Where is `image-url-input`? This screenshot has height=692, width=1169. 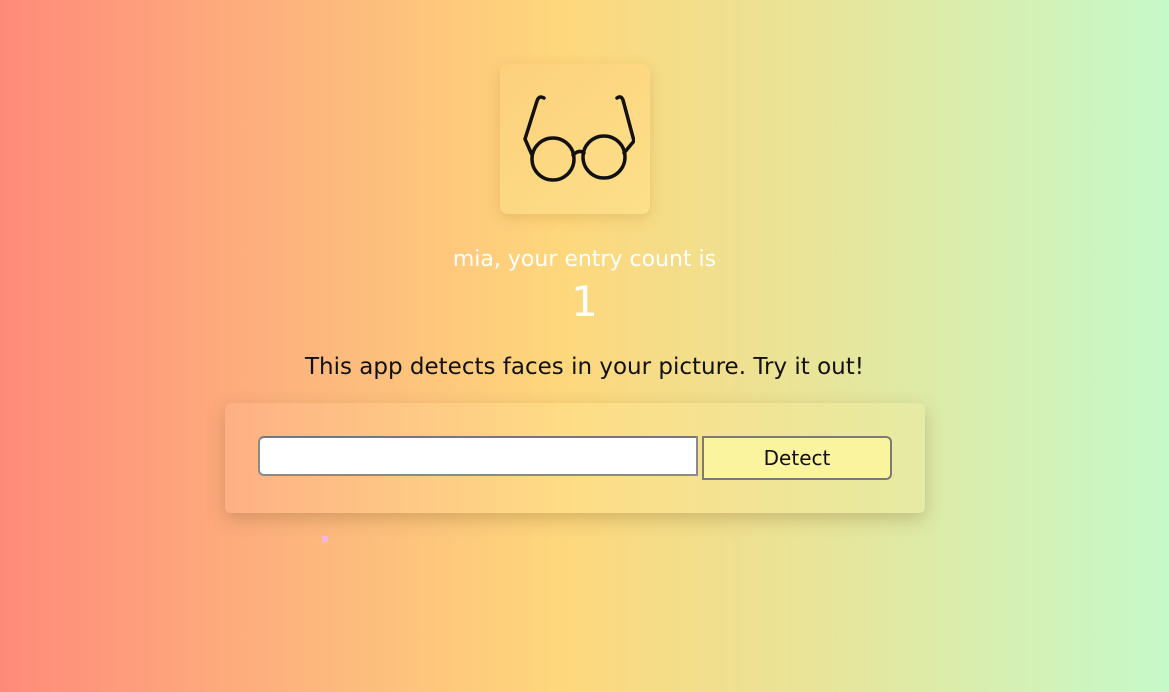 image-url-input is located at coordinates (478, 456).